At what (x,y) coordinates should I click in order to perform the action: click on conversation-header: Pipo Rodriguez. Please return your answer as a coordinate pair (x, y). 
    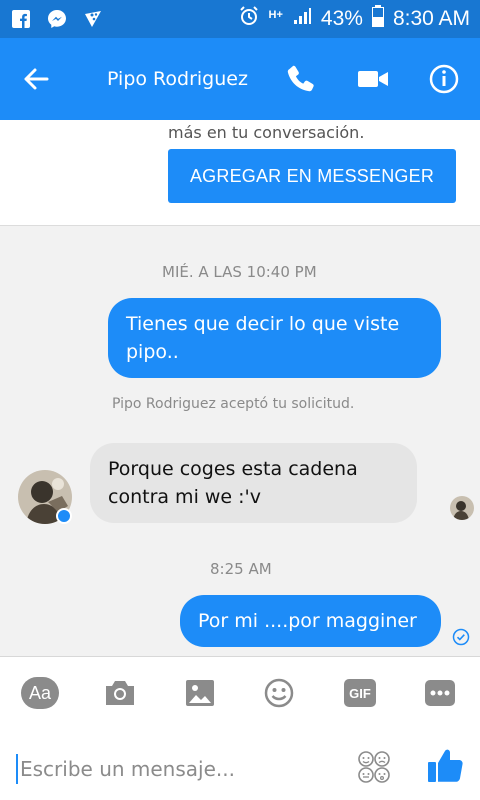
    Looking at the image, I should click on (240, 79).